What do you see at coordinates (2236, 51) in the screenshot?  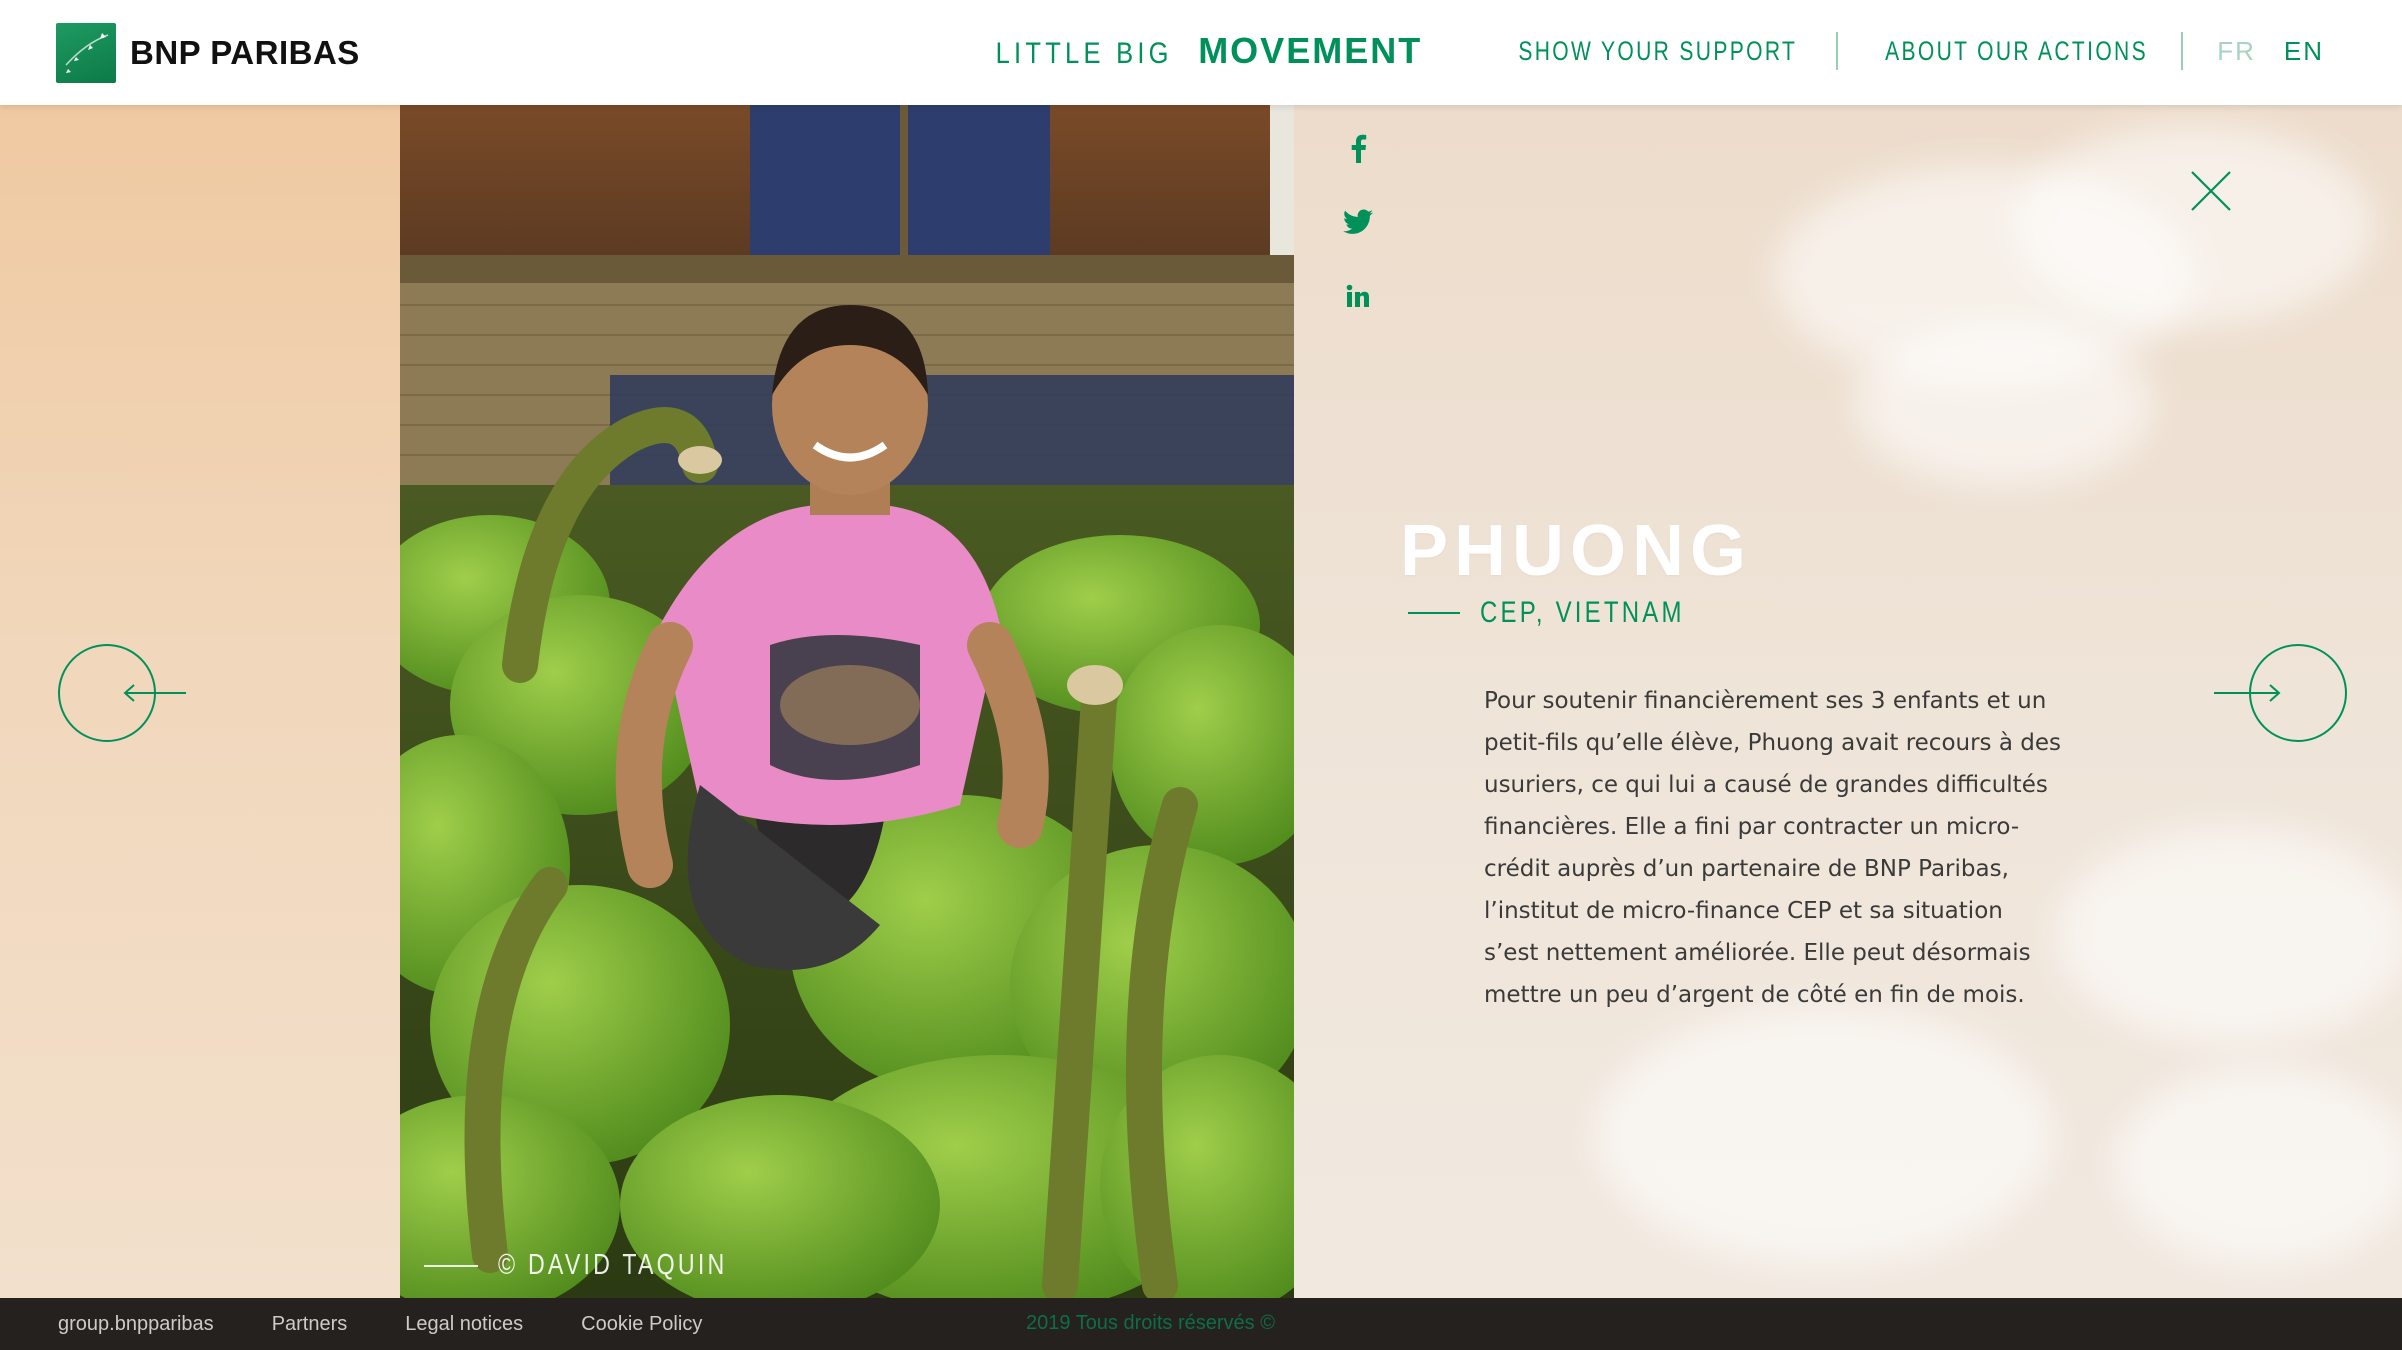 I see `lang-fr-link: FR` at bounding box center [2236, 51].